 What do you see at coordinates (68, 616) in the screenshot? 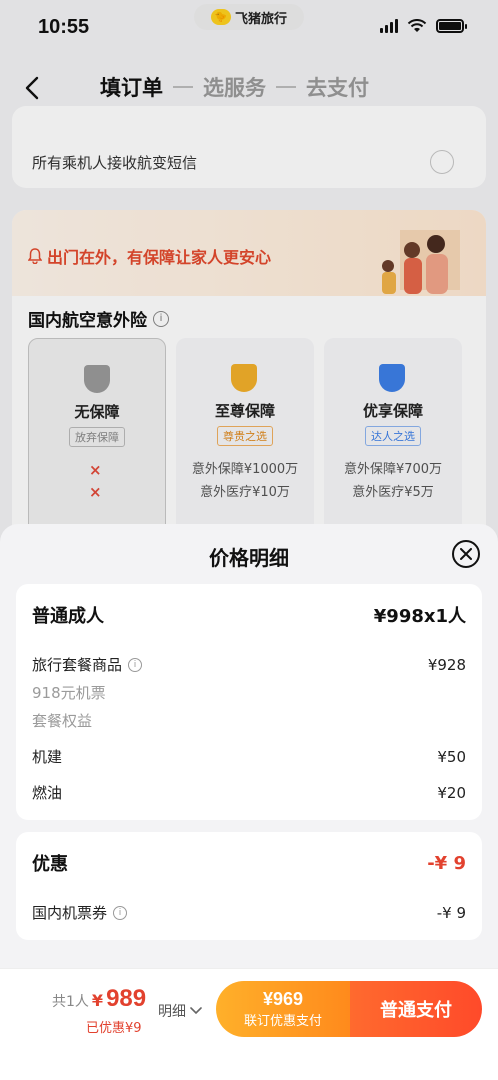
I see `adult-label: 普通成人` at bounding box center [68, 616].